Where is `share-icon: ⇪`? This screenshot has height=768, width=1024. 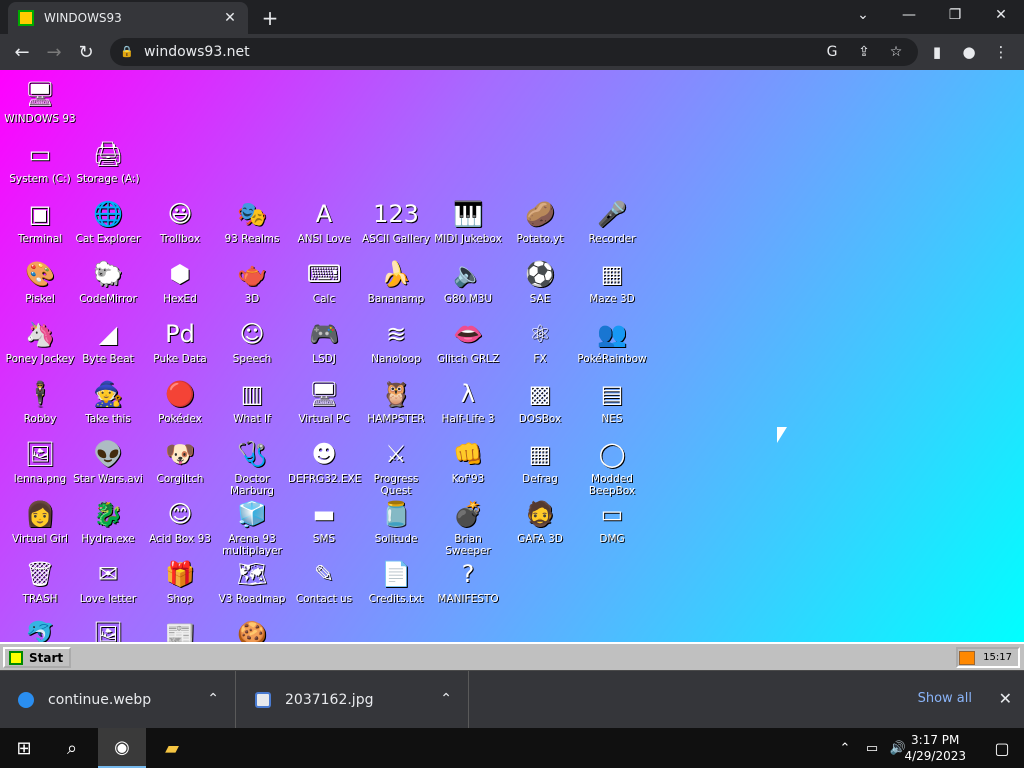 share-icon: ⇪ is located at coordinates (864, 52).